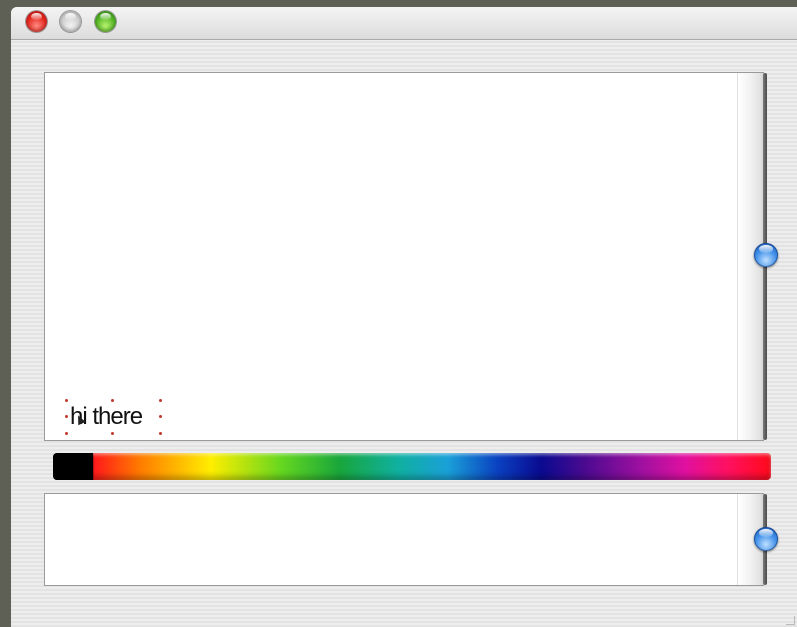 Image resolution: width=797 pixels, height=627 pixels. Describe the element at coordinates (36, 21) in the screenshot. I see `close-button` at that location.